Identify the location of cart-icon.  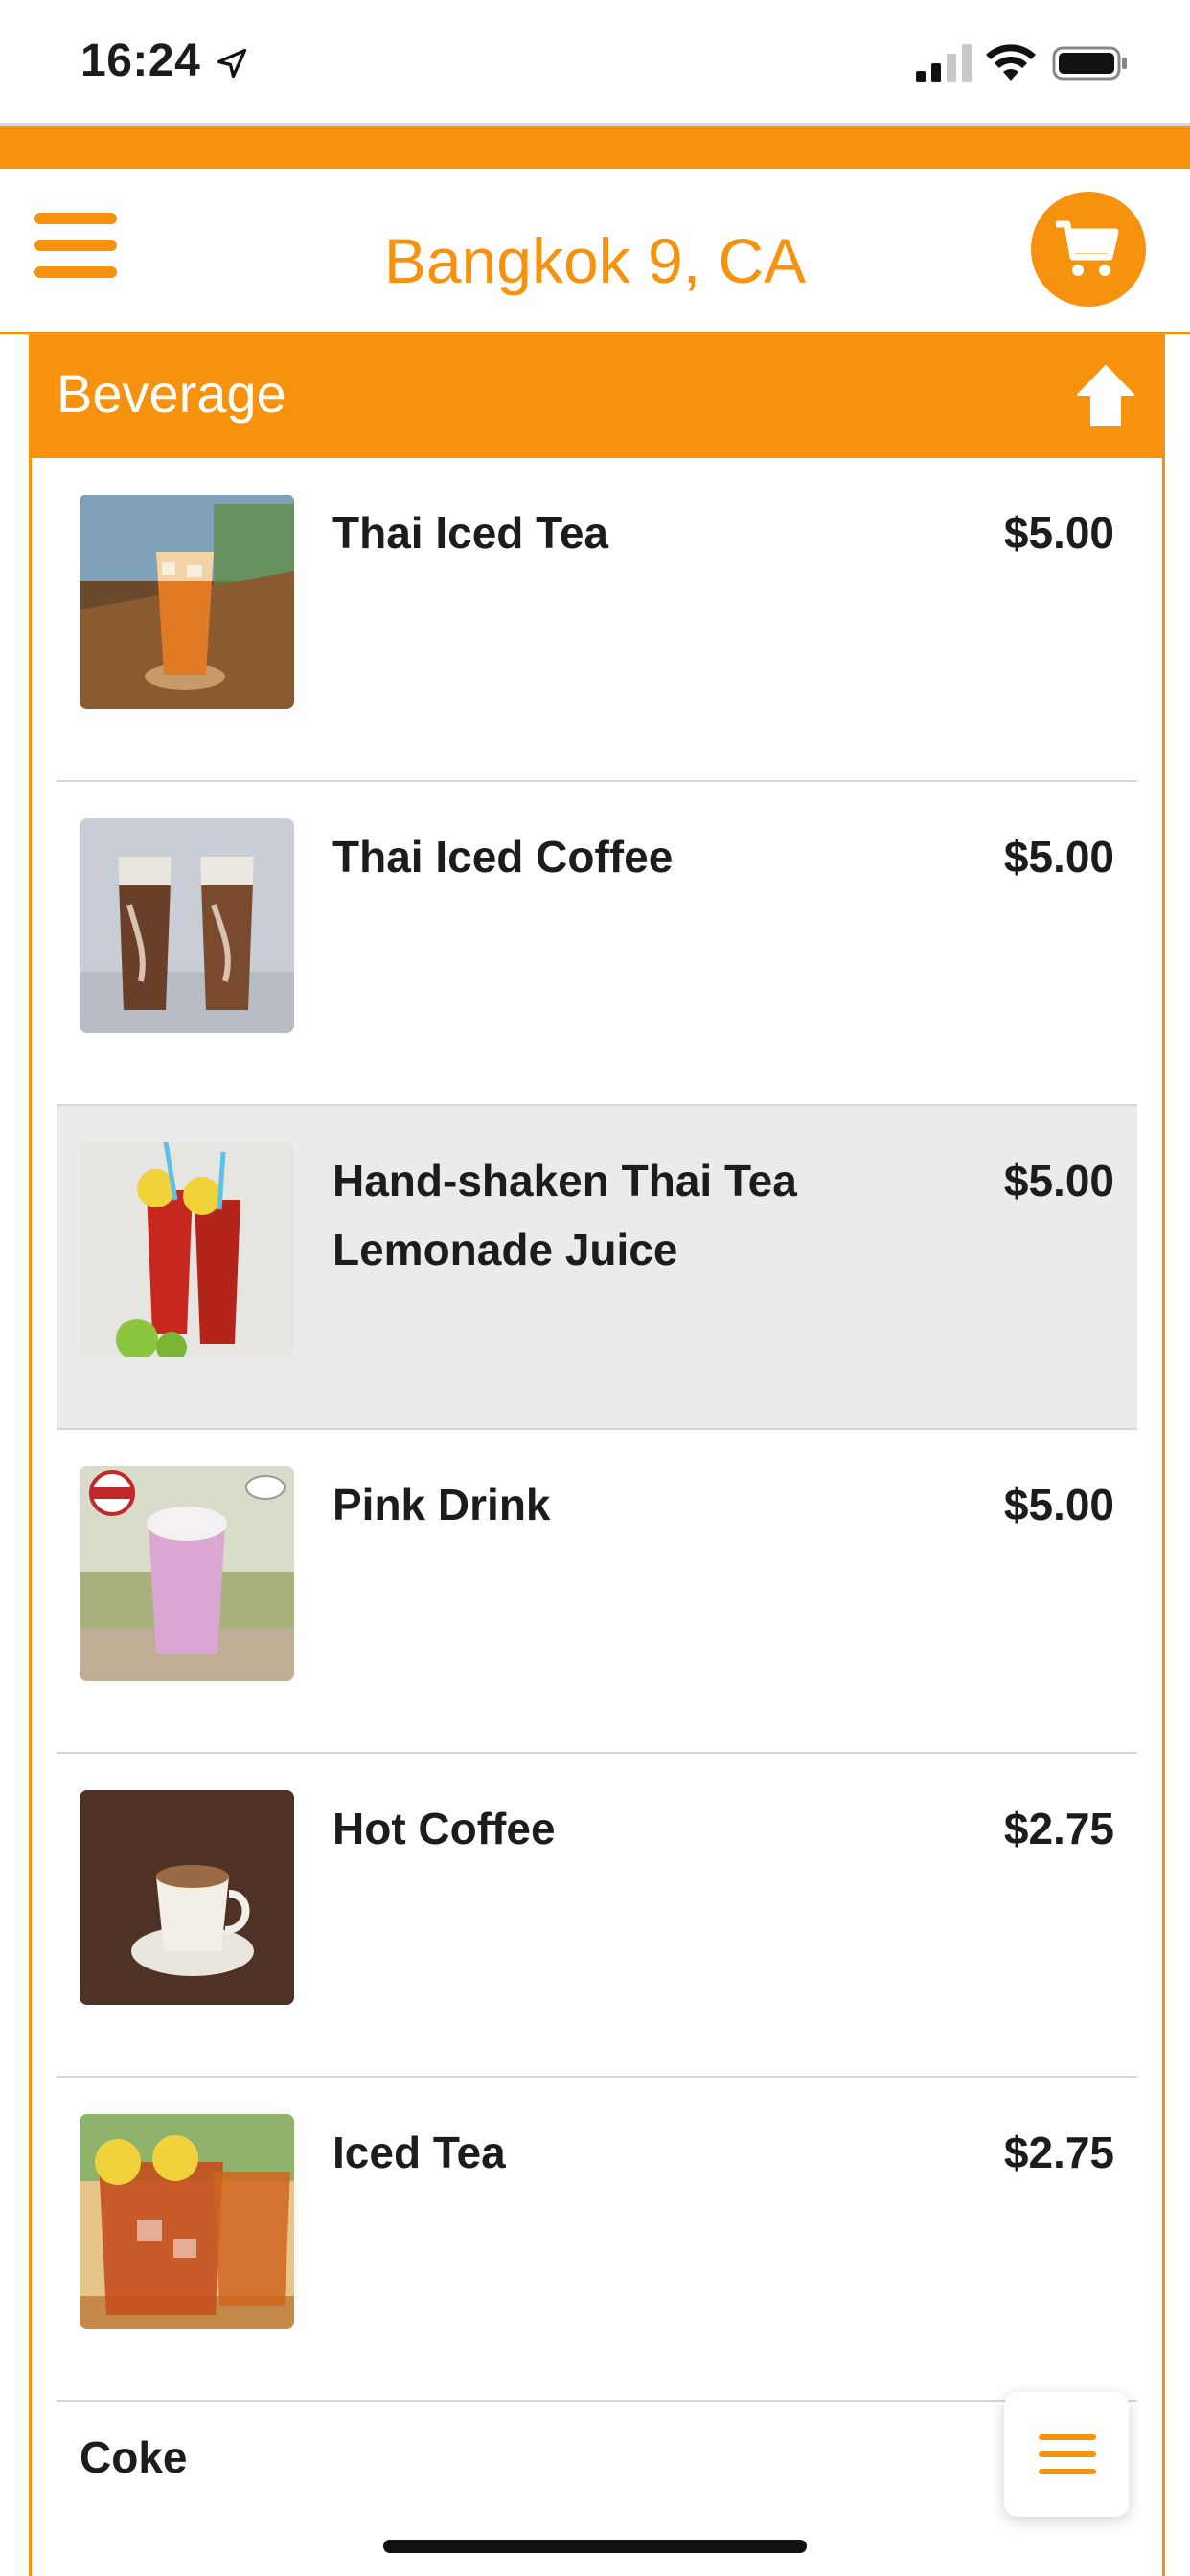
(1088, 248).